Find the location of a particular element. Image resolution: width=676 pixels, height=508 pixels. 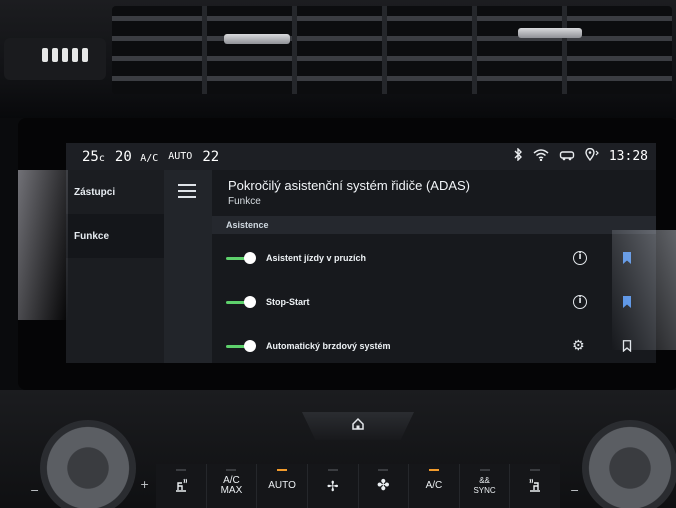

setting-label: Stop-Start is located at coordinates (288, 302).